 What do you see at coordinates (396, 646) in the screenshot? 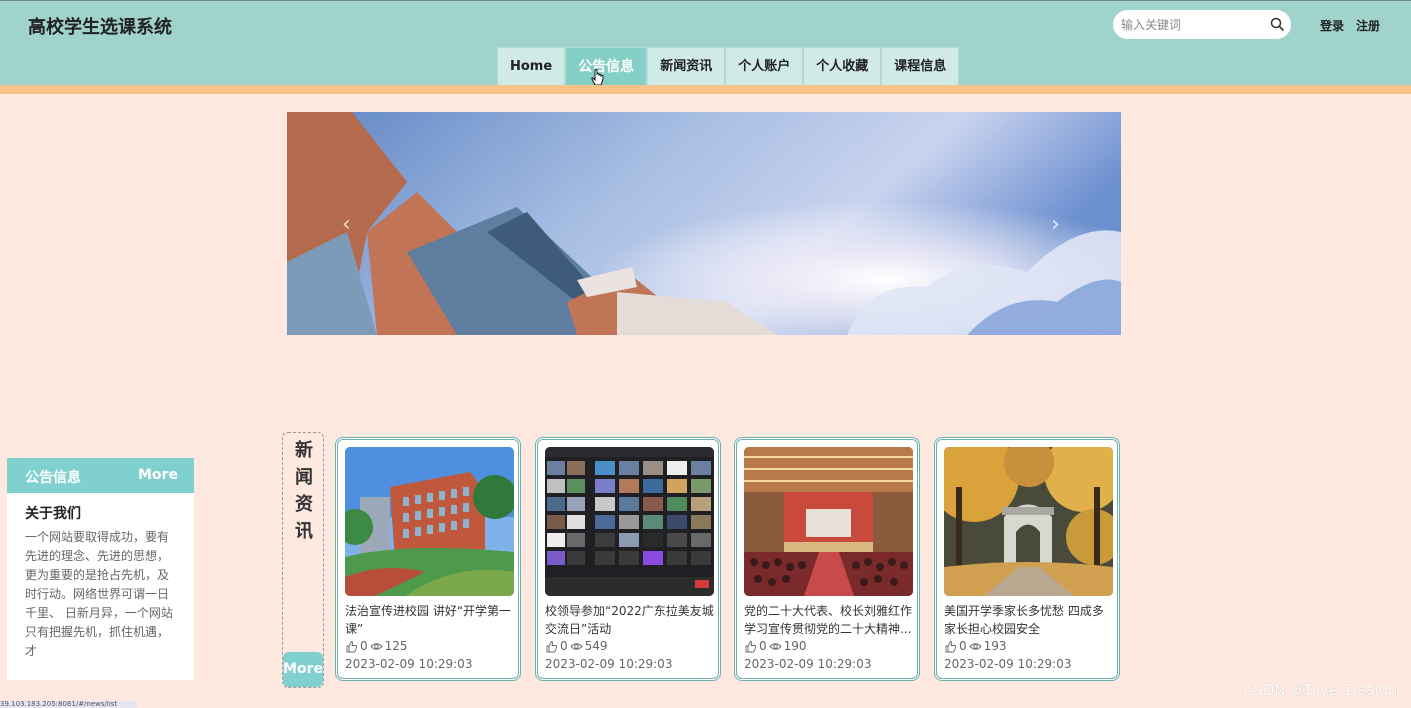
I see `view-count: 125` at bounding box center [396, 646].